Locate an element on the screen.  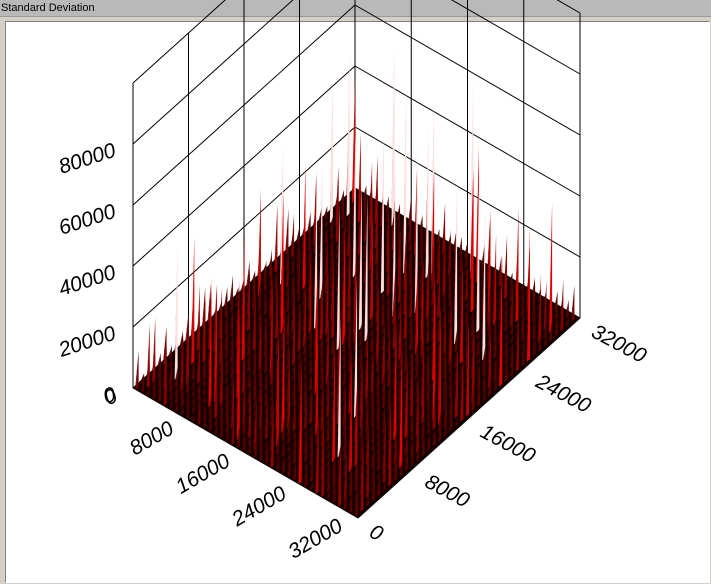
y-tick-label: 0 is located at coordinates (376, 533).